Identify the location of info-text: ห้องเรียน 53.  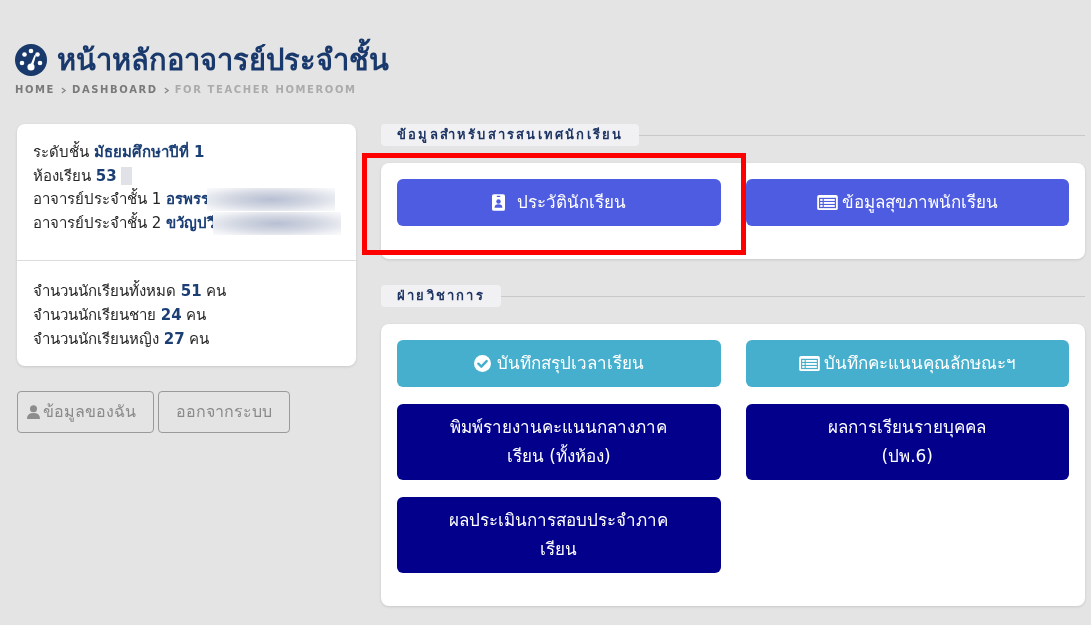
(75, 176).